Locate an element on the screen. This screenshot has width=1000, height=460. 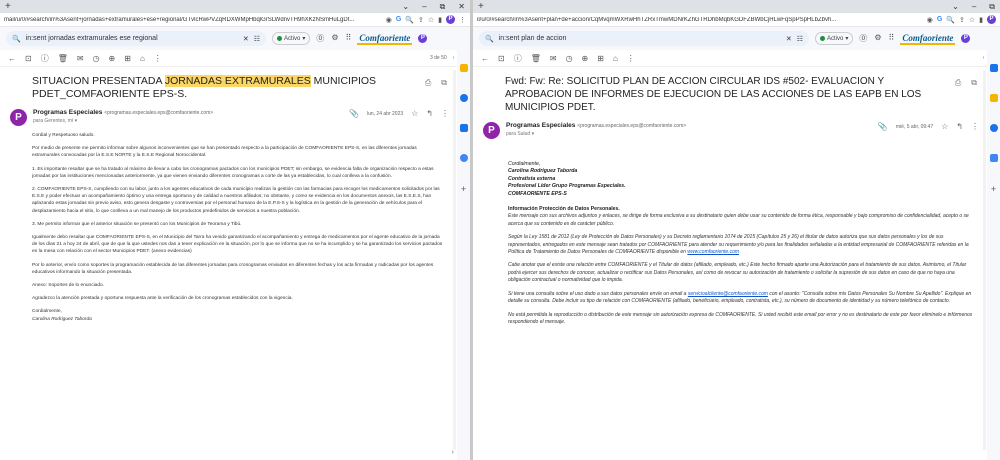
menu-icon: ⋮ is located at coordinates (462, 20).